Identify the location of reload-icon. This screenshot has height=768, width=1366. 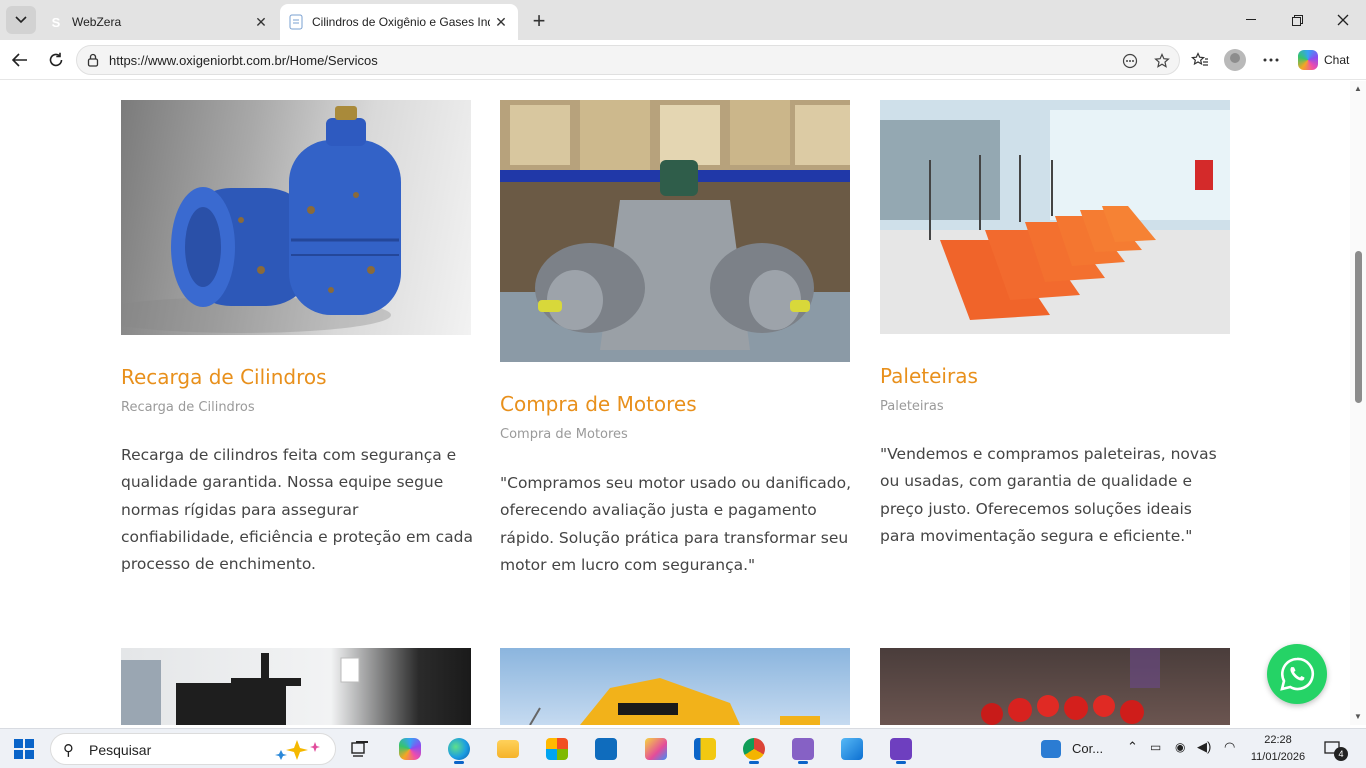
(56, 59).